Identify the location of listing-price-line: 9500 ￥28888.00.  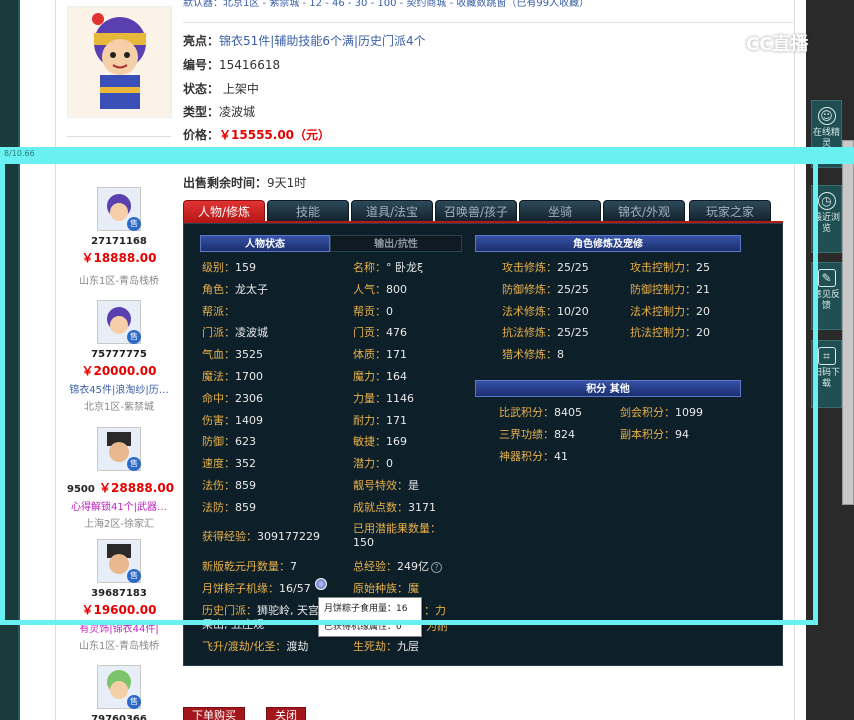
(121, 487).